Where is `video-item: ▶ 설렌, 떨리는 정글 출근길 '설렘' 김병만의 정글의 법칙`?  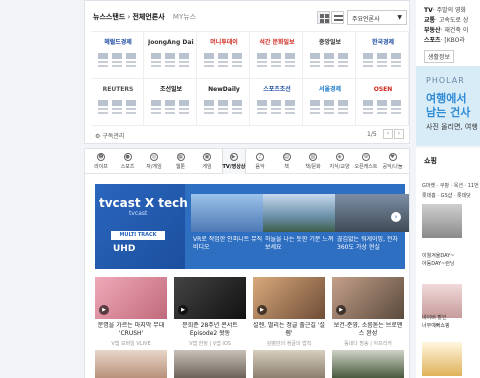 video-item: ▶ 설렌, 떨리는 정글 출근길 '설렘' 김병만의 정글의 법칙 is located at coordinates (289, 312).